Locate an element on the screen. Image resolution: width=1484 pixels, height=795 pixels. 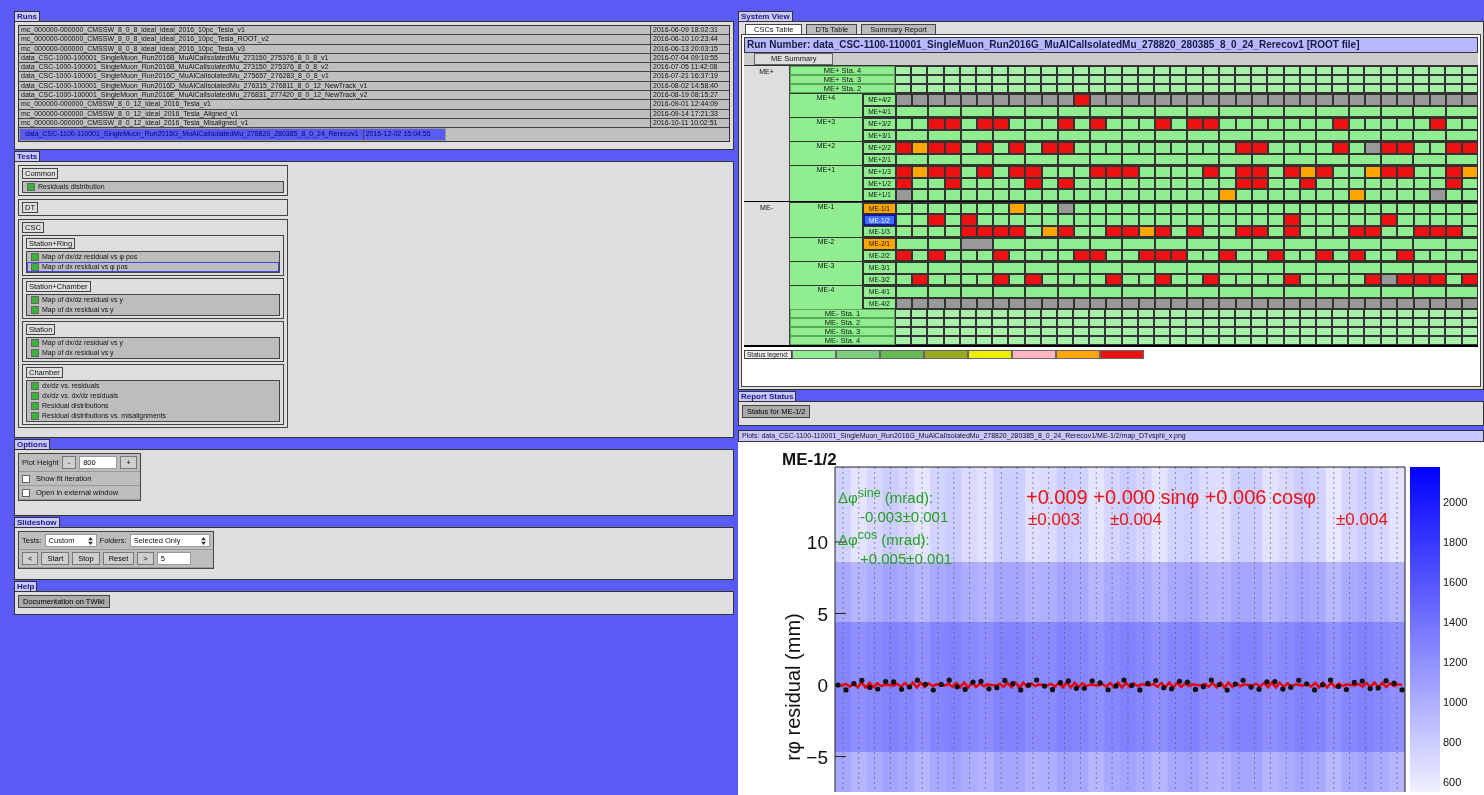
fit-note: Δφ$^{cos}$ (mrad): is located at coordinates (884, 538).